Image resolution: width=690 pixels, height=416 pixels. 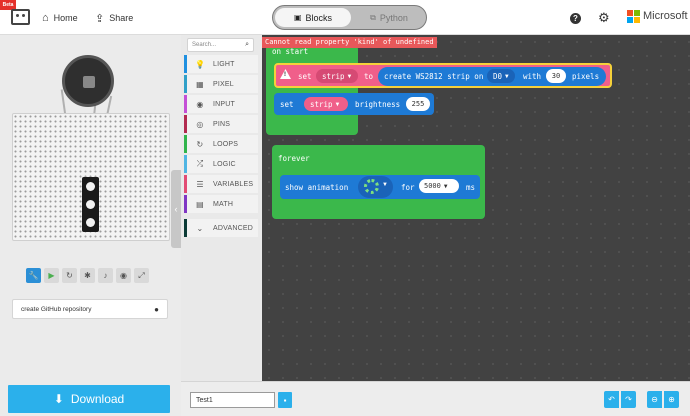 I want to click on with-label: with, so click(x=532, y=76).